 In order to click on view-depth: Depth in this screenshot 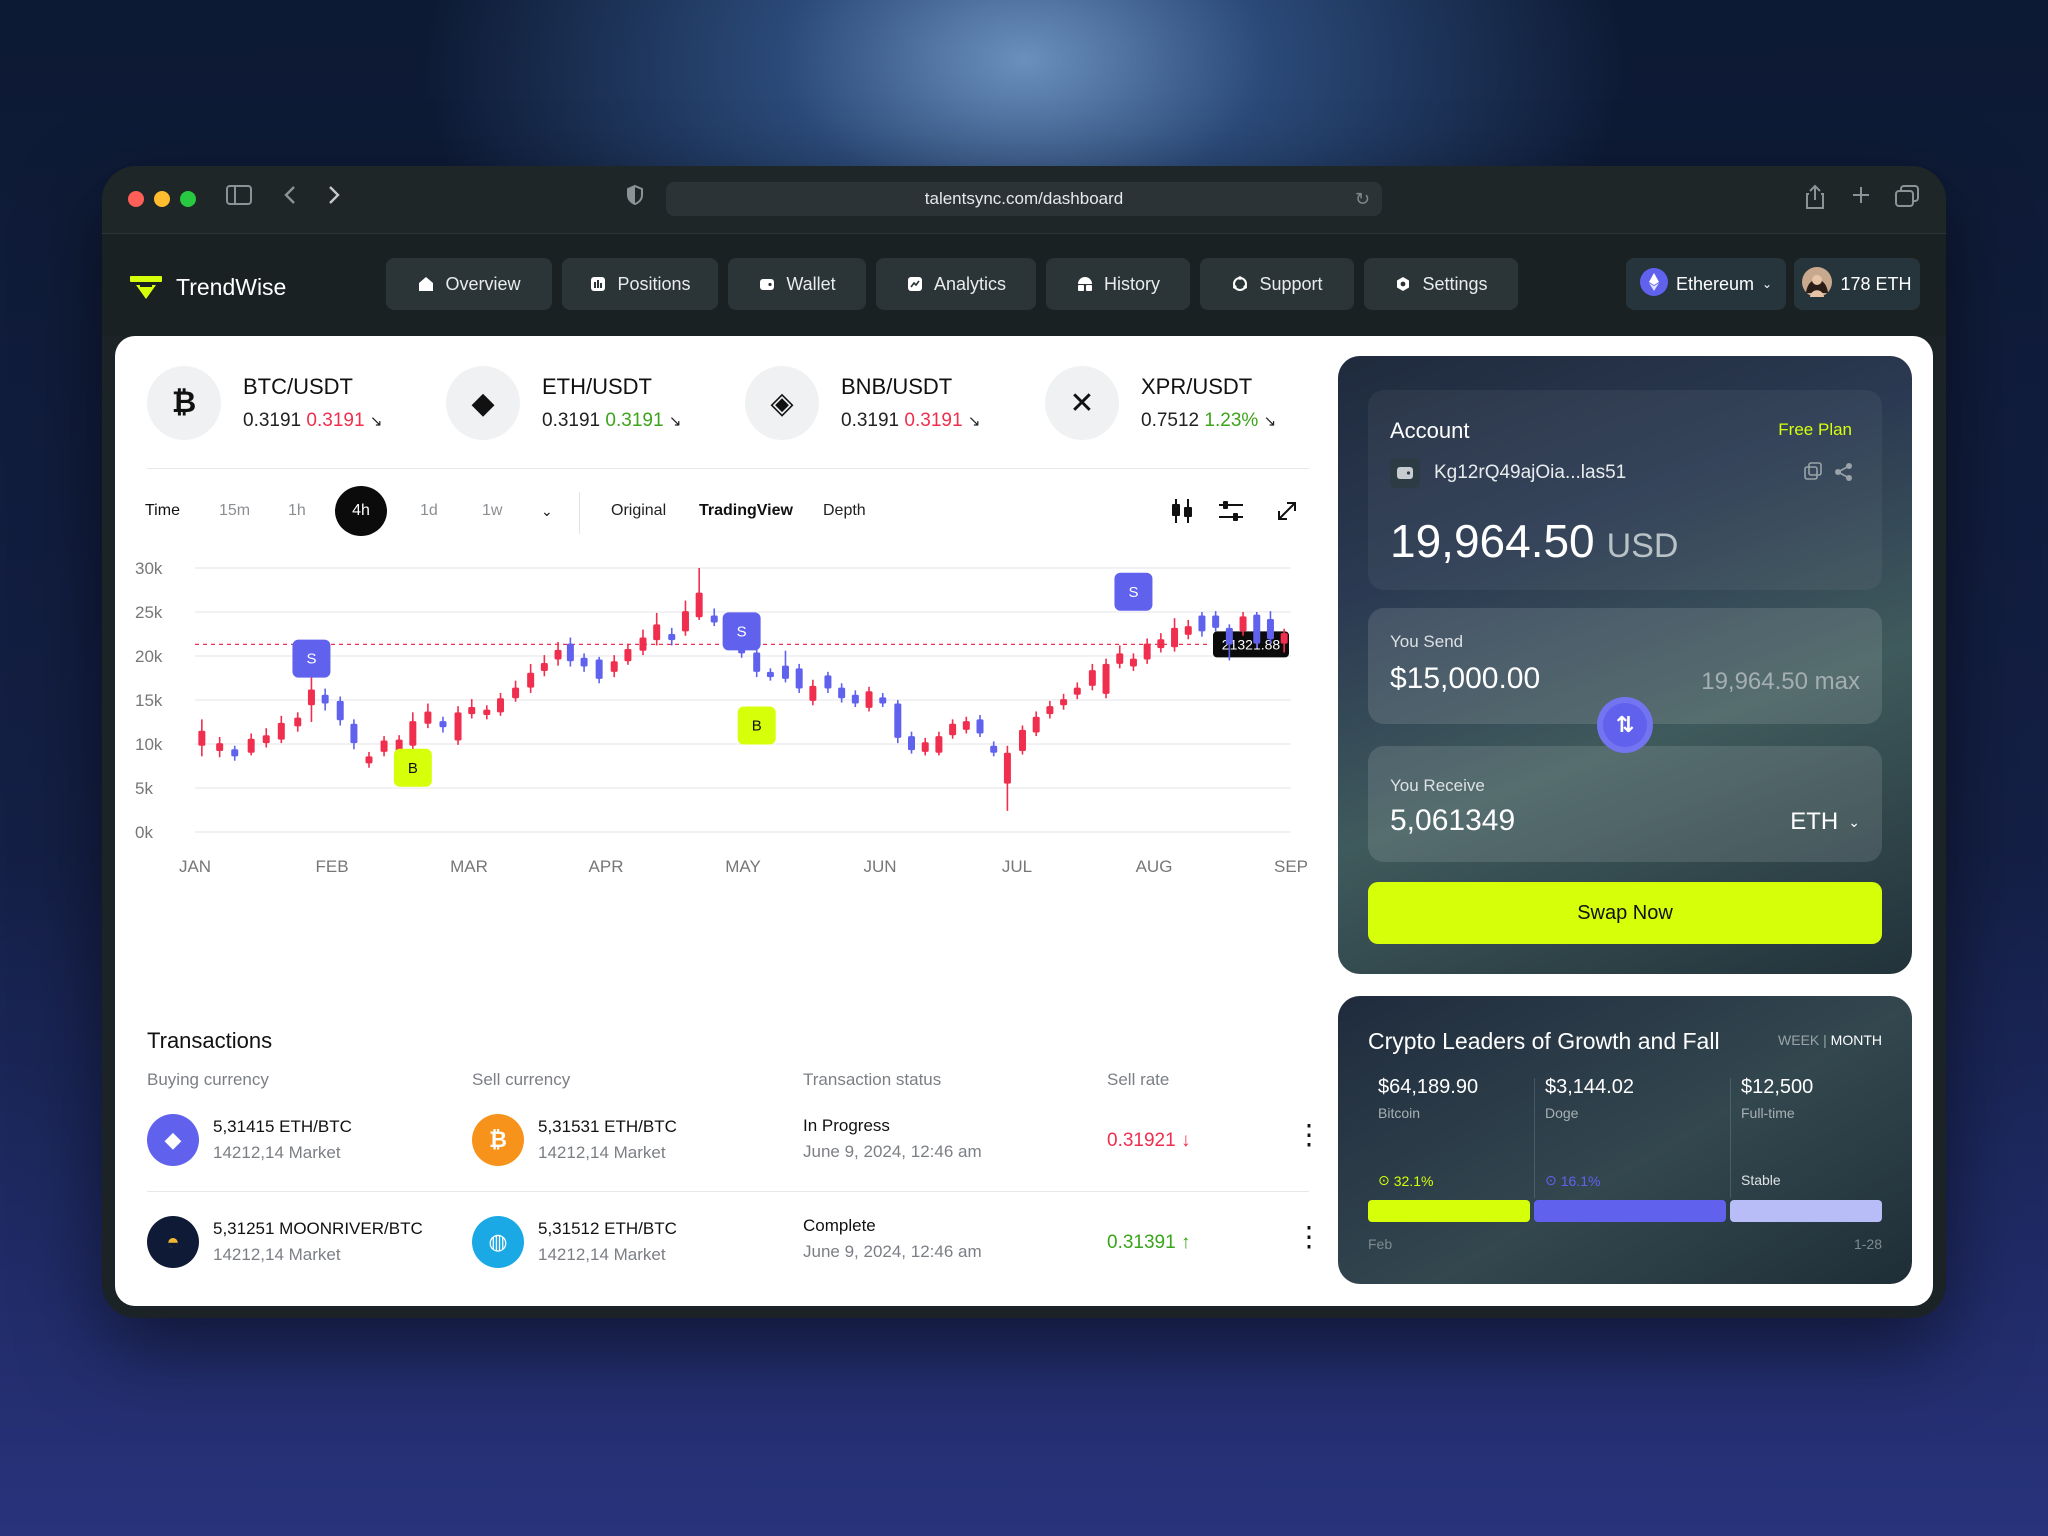, I will do `click(844, 511)`.